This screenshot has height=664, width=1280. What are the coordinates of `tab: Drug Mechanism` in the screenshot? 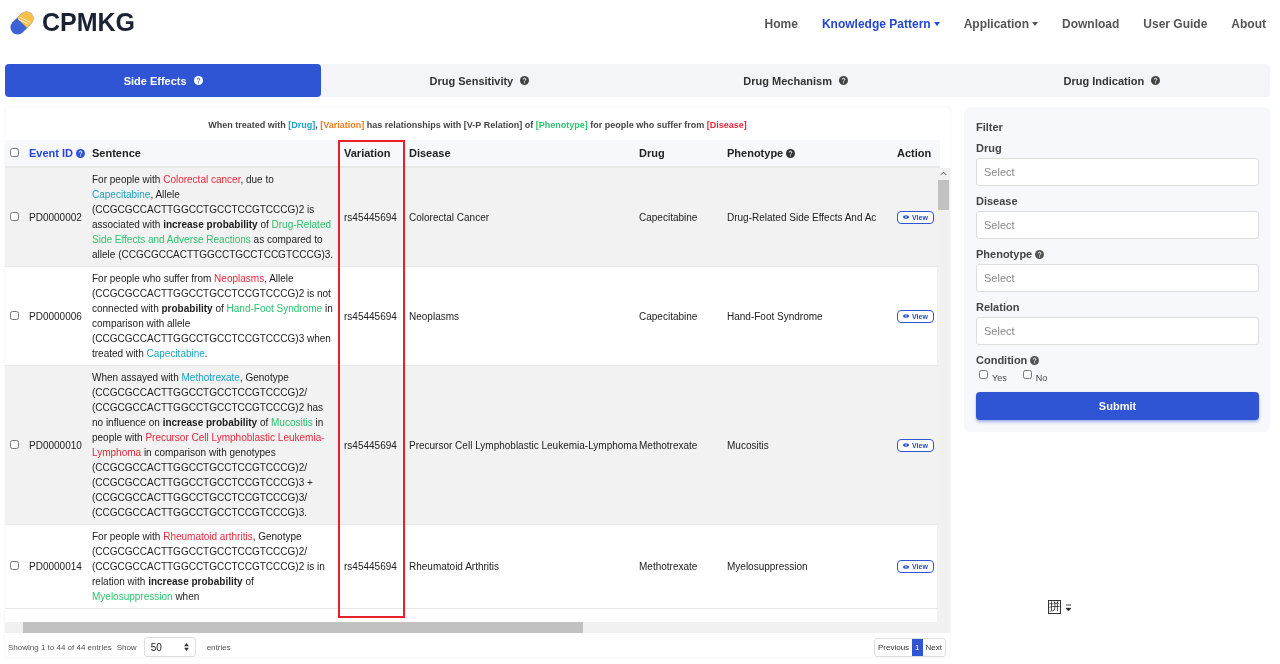 It's located at (795, 80).